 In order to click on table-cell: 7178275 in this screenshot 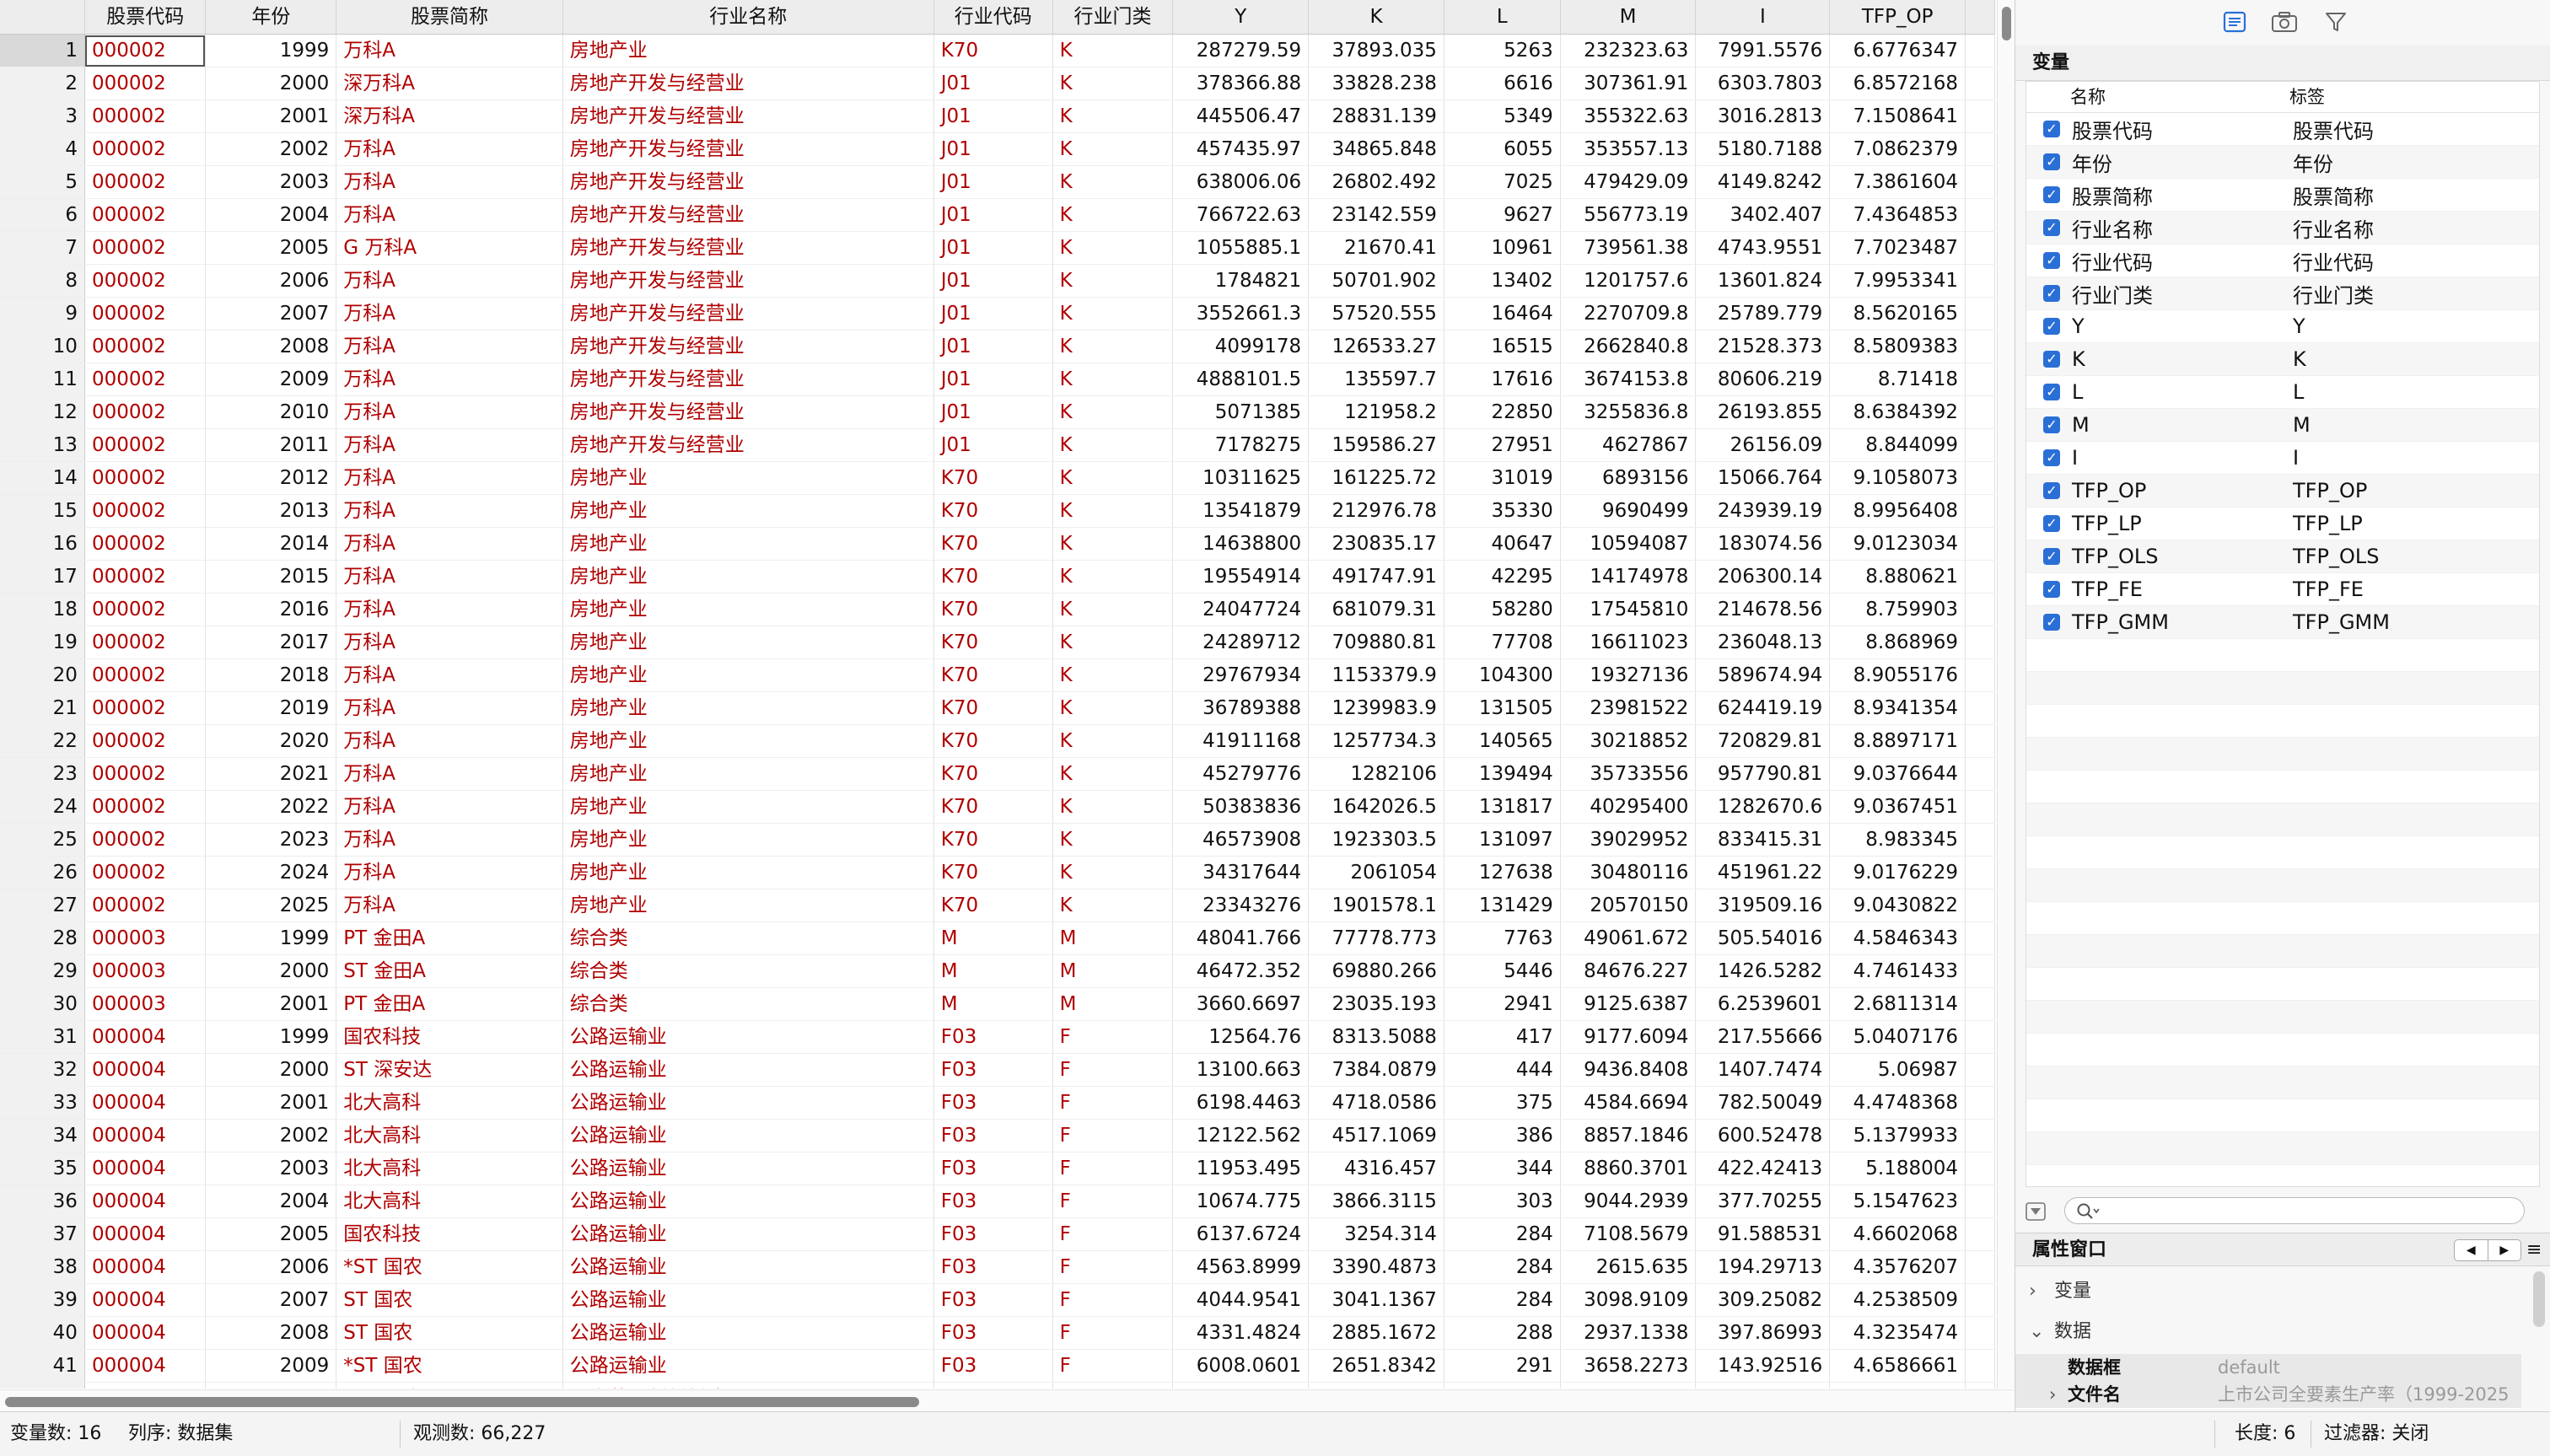, I will do `click(1241, 445)`.